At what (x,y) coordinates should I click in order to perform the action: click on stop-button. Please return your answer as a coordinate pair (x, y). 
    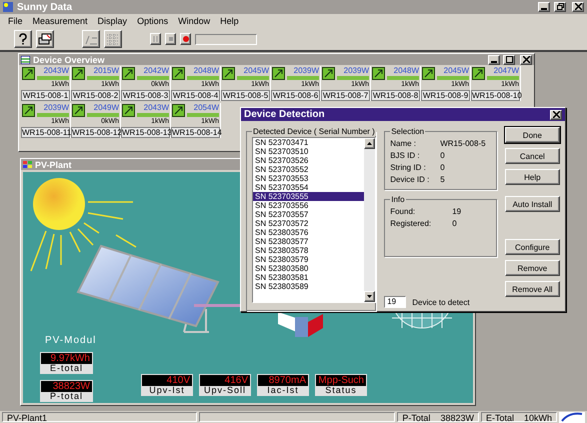
    Looking at the image, I should click on (170, 39).